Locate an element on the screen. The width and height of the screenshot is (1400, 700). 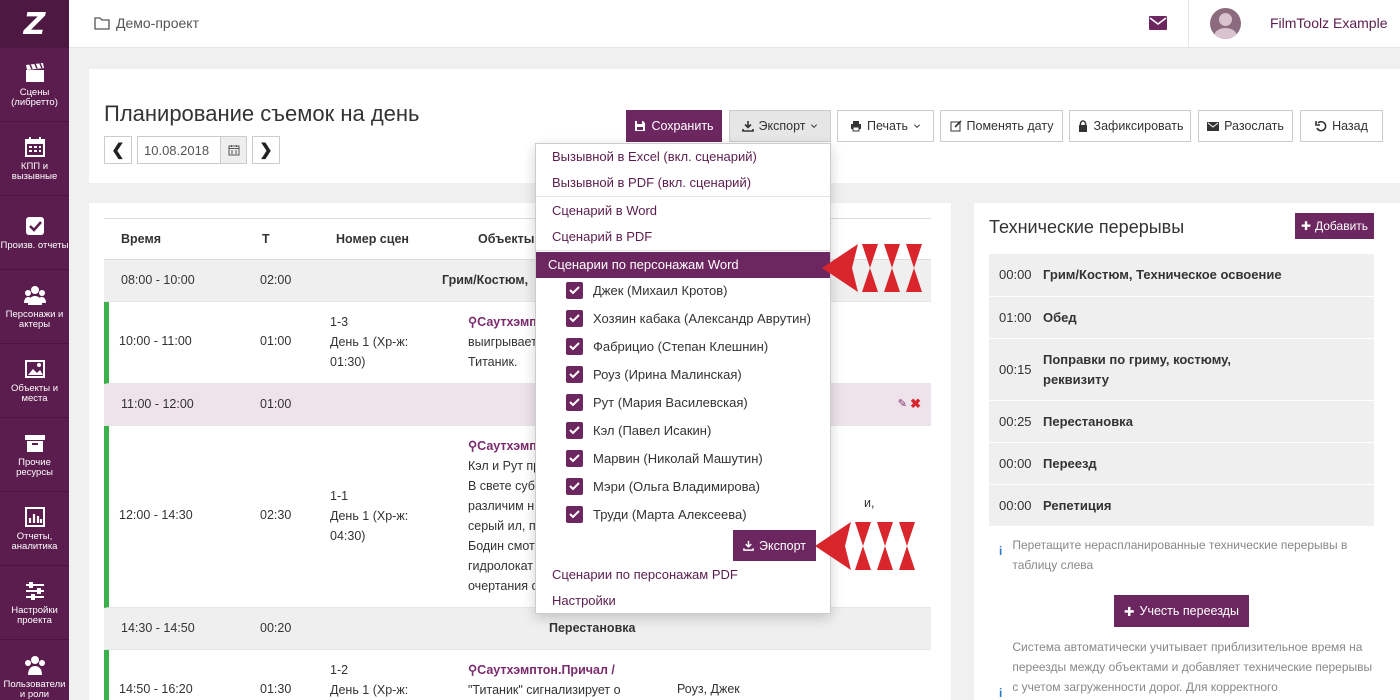
send-button: Разослать is located at coordinates (1245, 126).